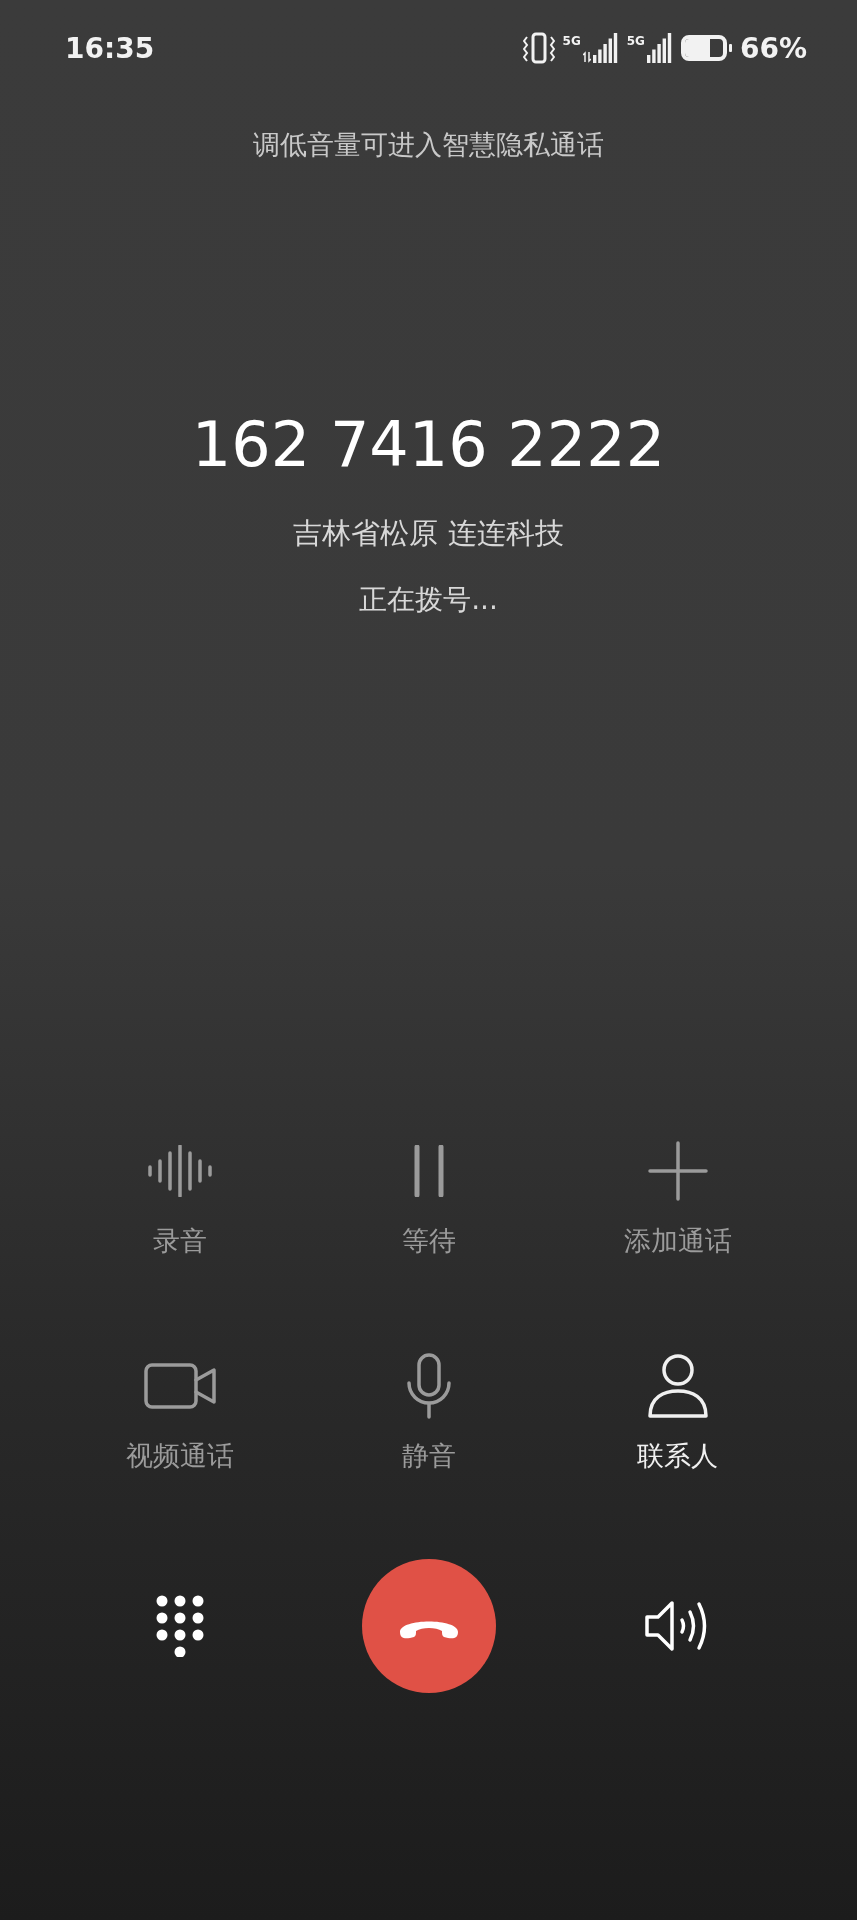 This screenshot has height=1920, width=857. I want to click on microphone-icon, so click(428, 1386).